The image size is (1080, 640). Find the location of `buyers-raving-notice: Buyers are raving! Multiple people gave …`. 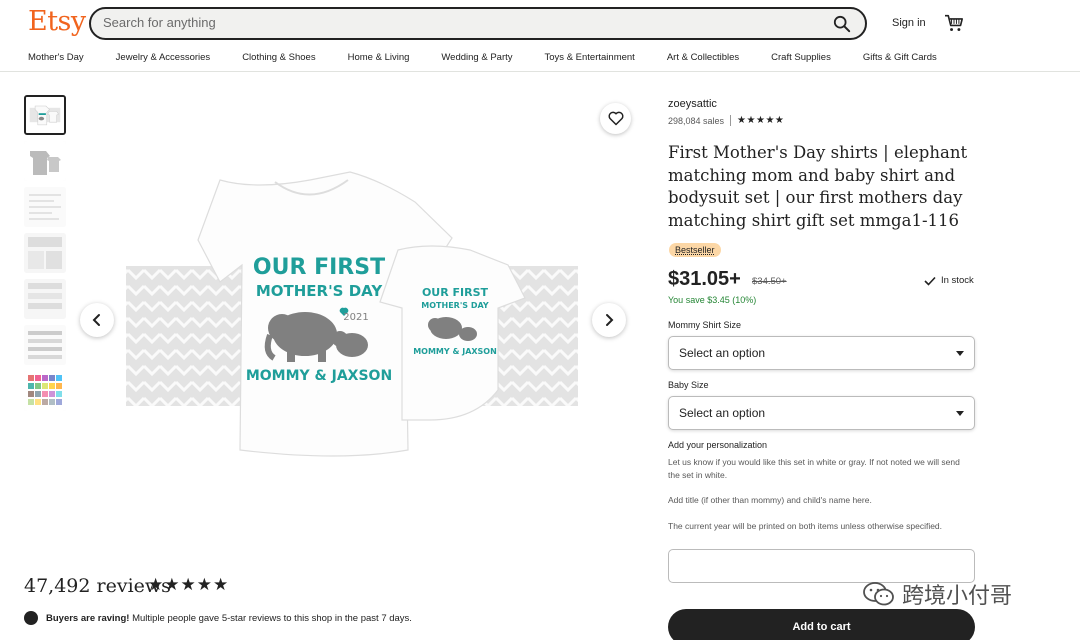

buyers-raving-notice: Buyers are raving! Multiple people gave … is located at coordinates (218, 618).